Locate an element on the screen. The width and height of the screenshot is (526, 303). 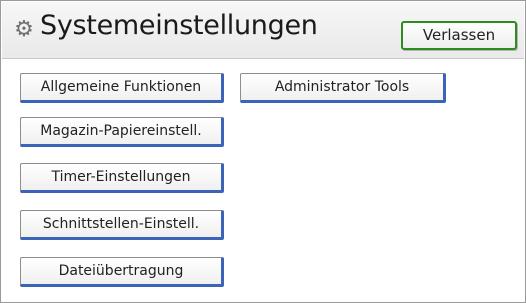
tray-paper-settings-button: Magazin-Papiereinstell. is located at coordinates (122, 132).